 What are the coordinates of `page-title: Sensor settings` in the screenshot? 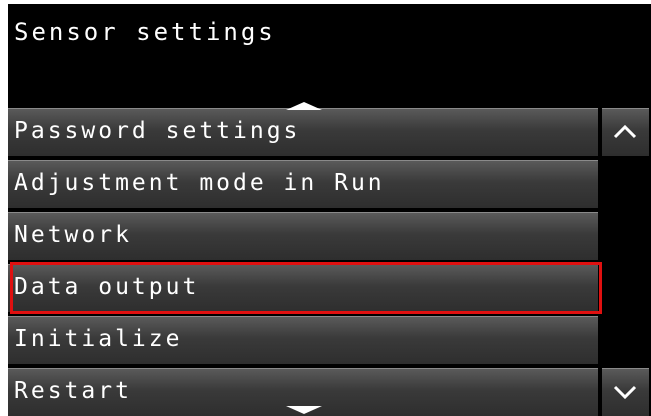 It's located at (145, 32).